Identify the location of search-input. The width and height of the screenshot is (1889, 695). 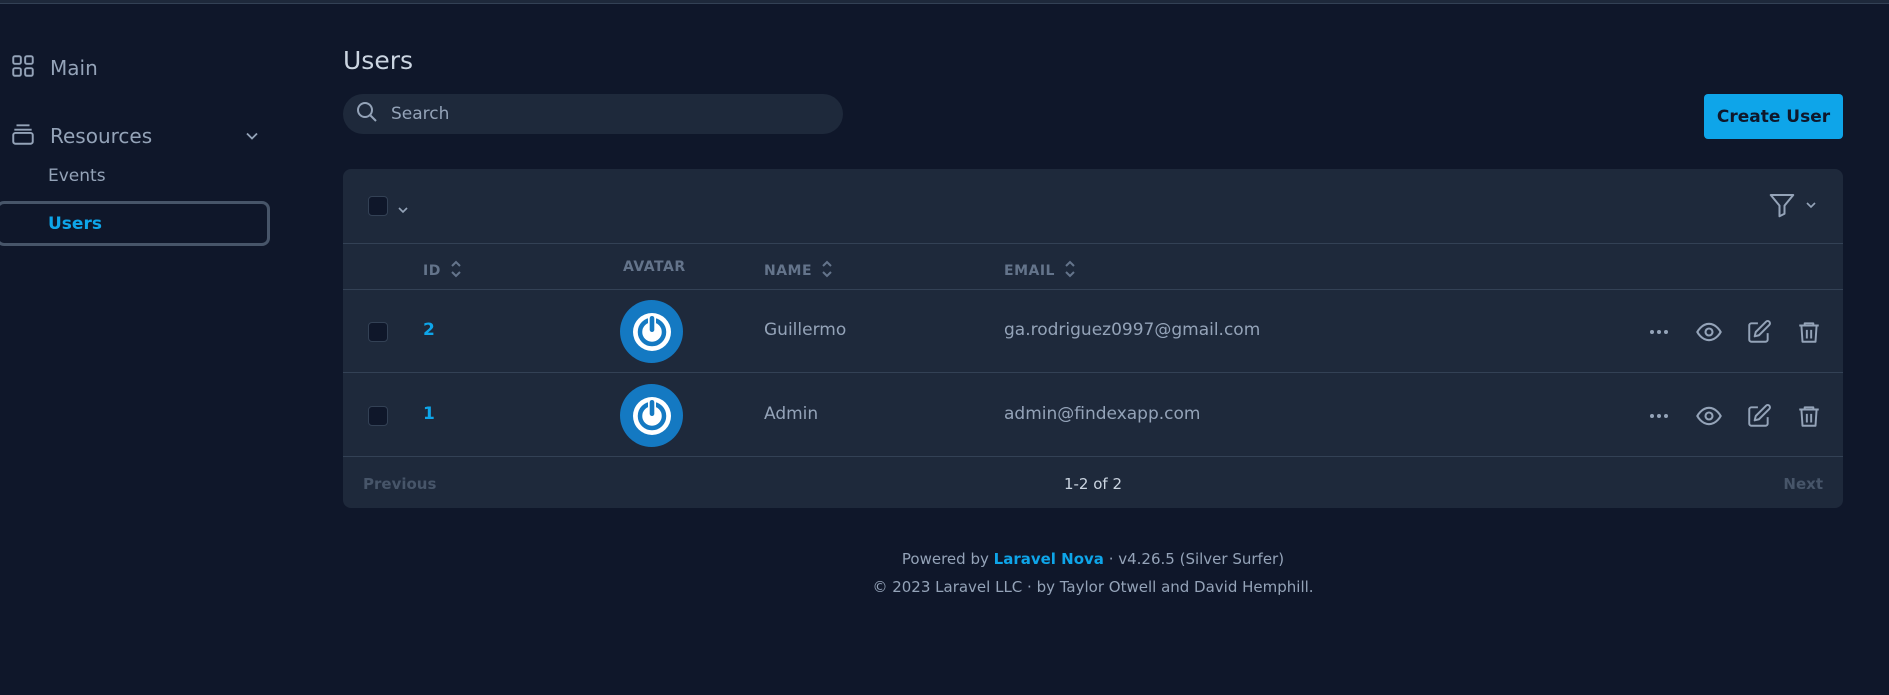
(601, 114).